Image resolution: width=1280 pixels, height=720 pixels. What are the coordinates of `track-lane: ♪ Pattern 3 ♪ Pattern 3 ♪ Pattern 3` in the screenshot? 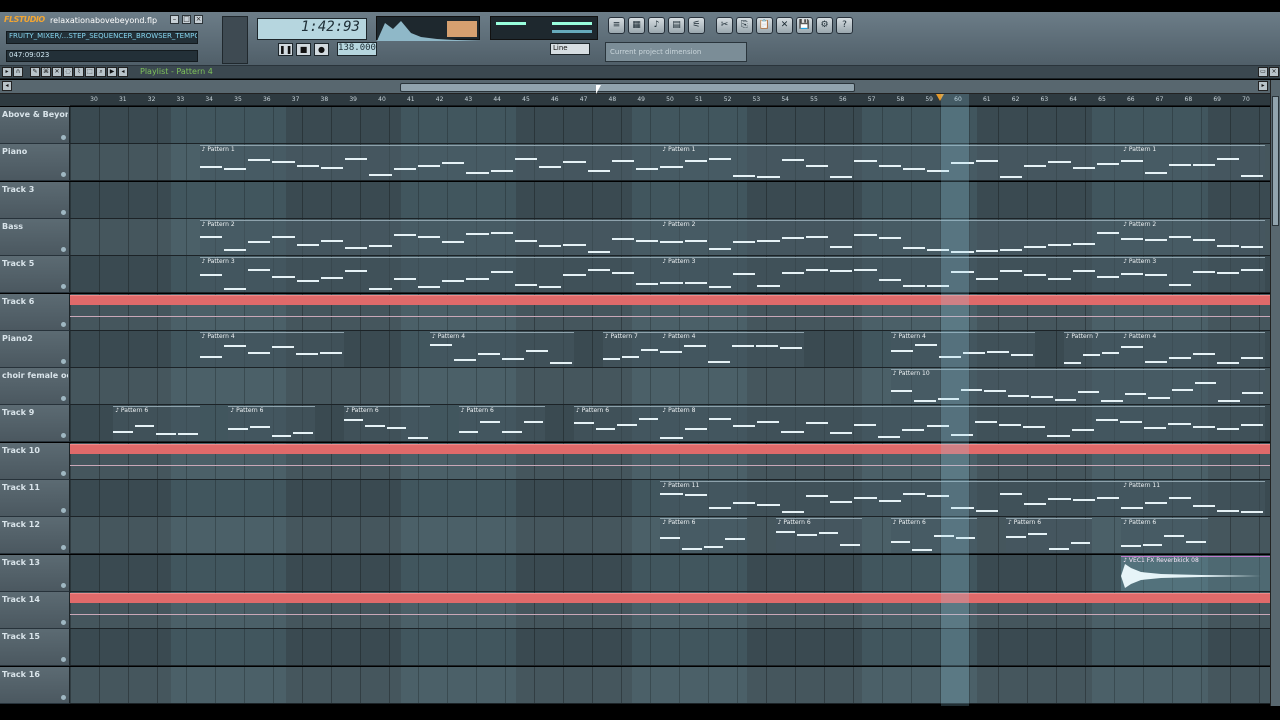 It's located at (670, 275).